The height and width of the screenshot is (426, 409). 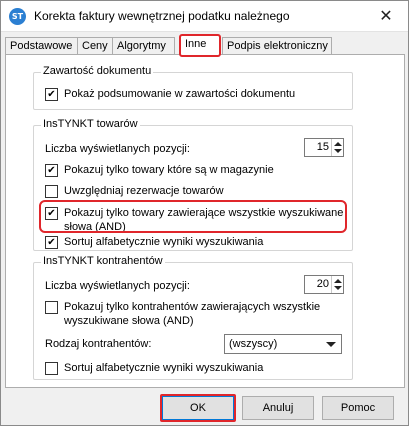 What do you see at coordinates (283, 344) in the screenshot?
I see `contractors-kind-select: (wszyscy)` at bounding box center [283, 344].